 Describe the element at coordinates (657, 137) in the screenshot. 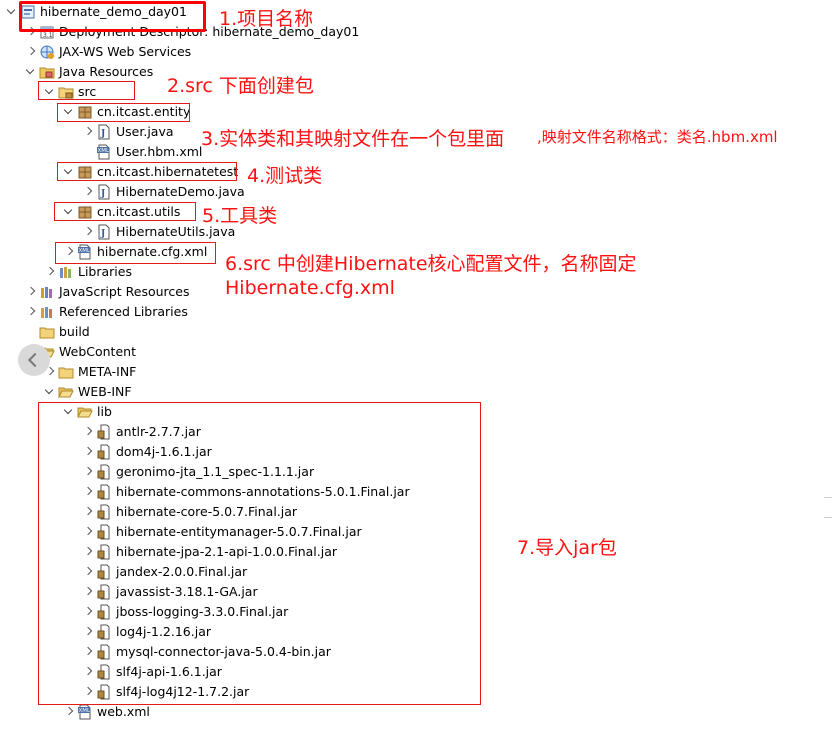

I see `annotation-entity-sub: ,映射文件名称格式：类名.hbm.xml` at that location.